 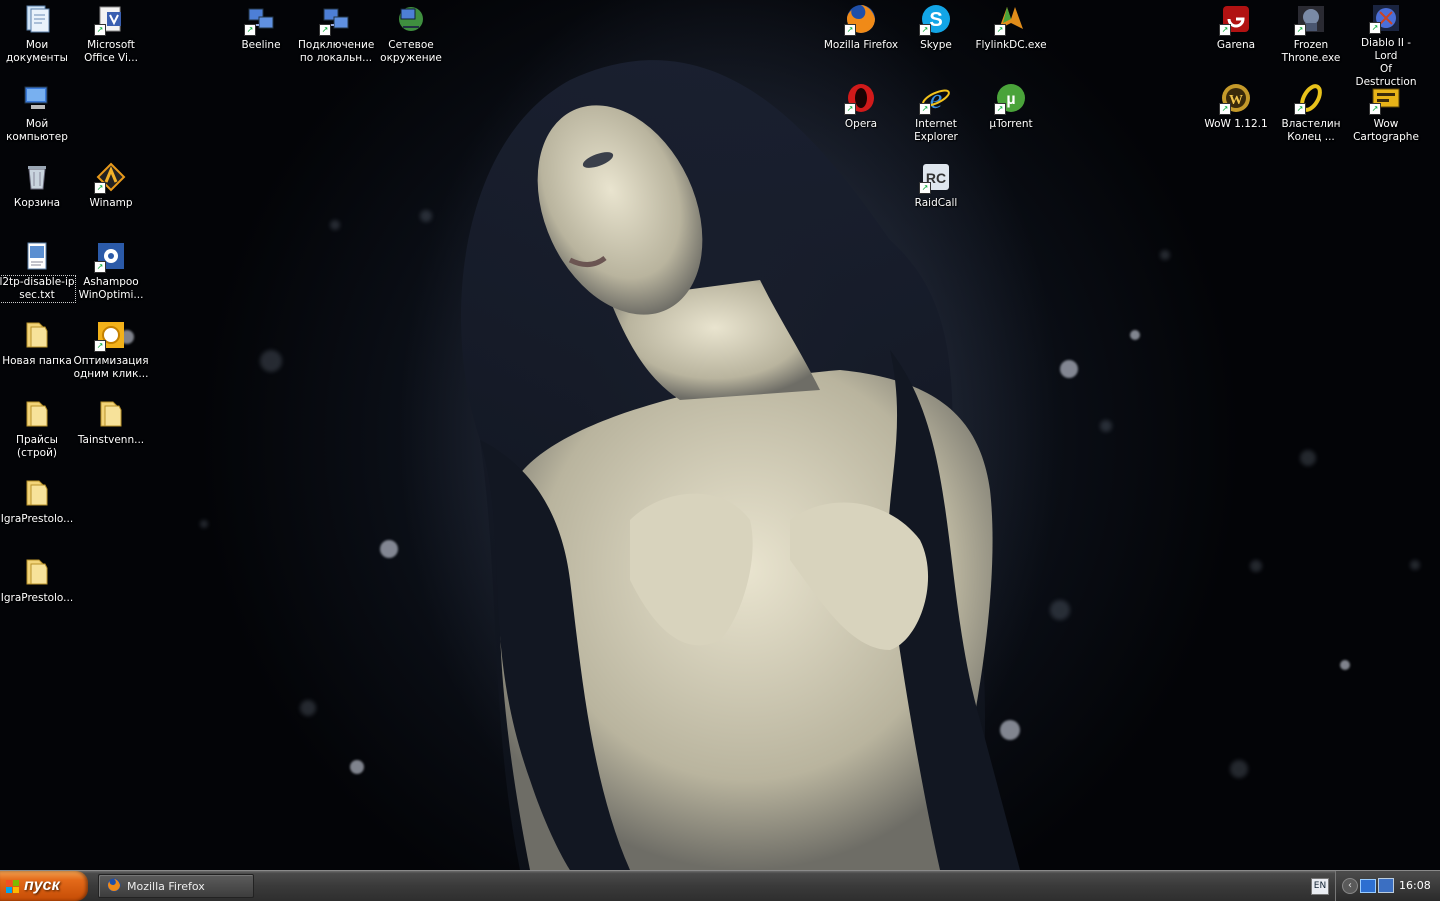 I want to click on icon-wow-cartographer: ↗ Wow Cartographe, so click(x=1386, y=120).